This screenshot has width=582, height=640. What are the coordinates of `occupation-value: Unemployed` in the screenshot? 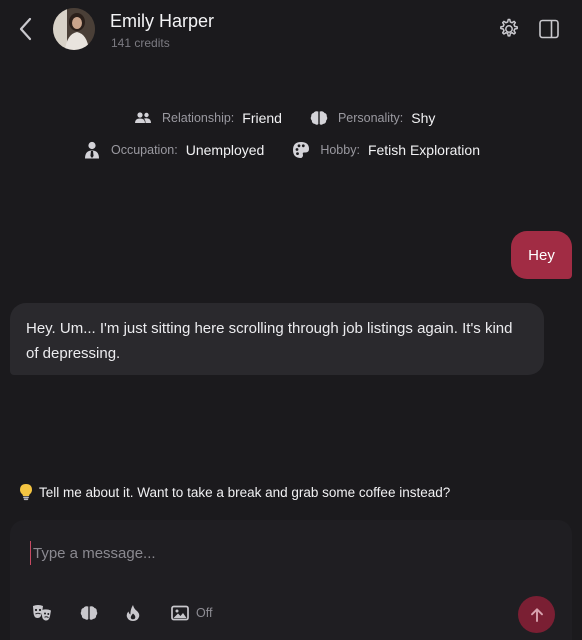 It's located at (225, 150).